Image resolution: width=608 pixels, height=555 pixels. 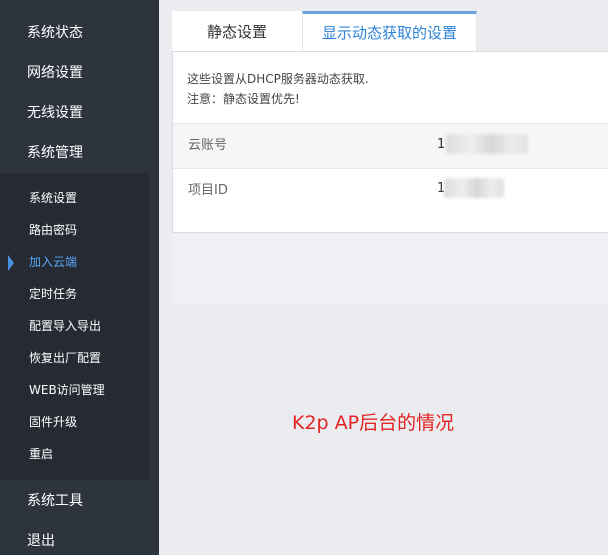 What do you see at coordinates (373, 423) in the screenshot?
I see `annotation-text: K2p AP后台的情况` at bounding box center [373, 423].